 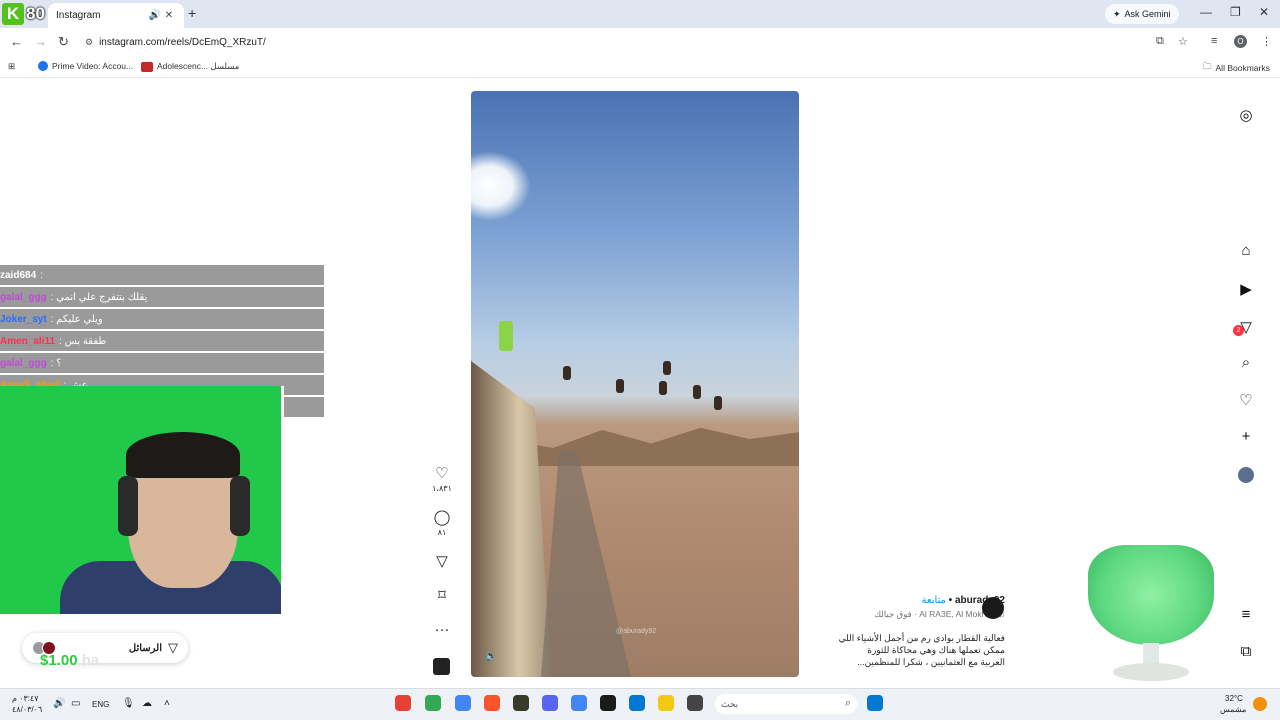 What do you see at coordinates (59, 703) in the screenshot?
I see `volume-icon: 🔊` at bounding box center [59, 703].